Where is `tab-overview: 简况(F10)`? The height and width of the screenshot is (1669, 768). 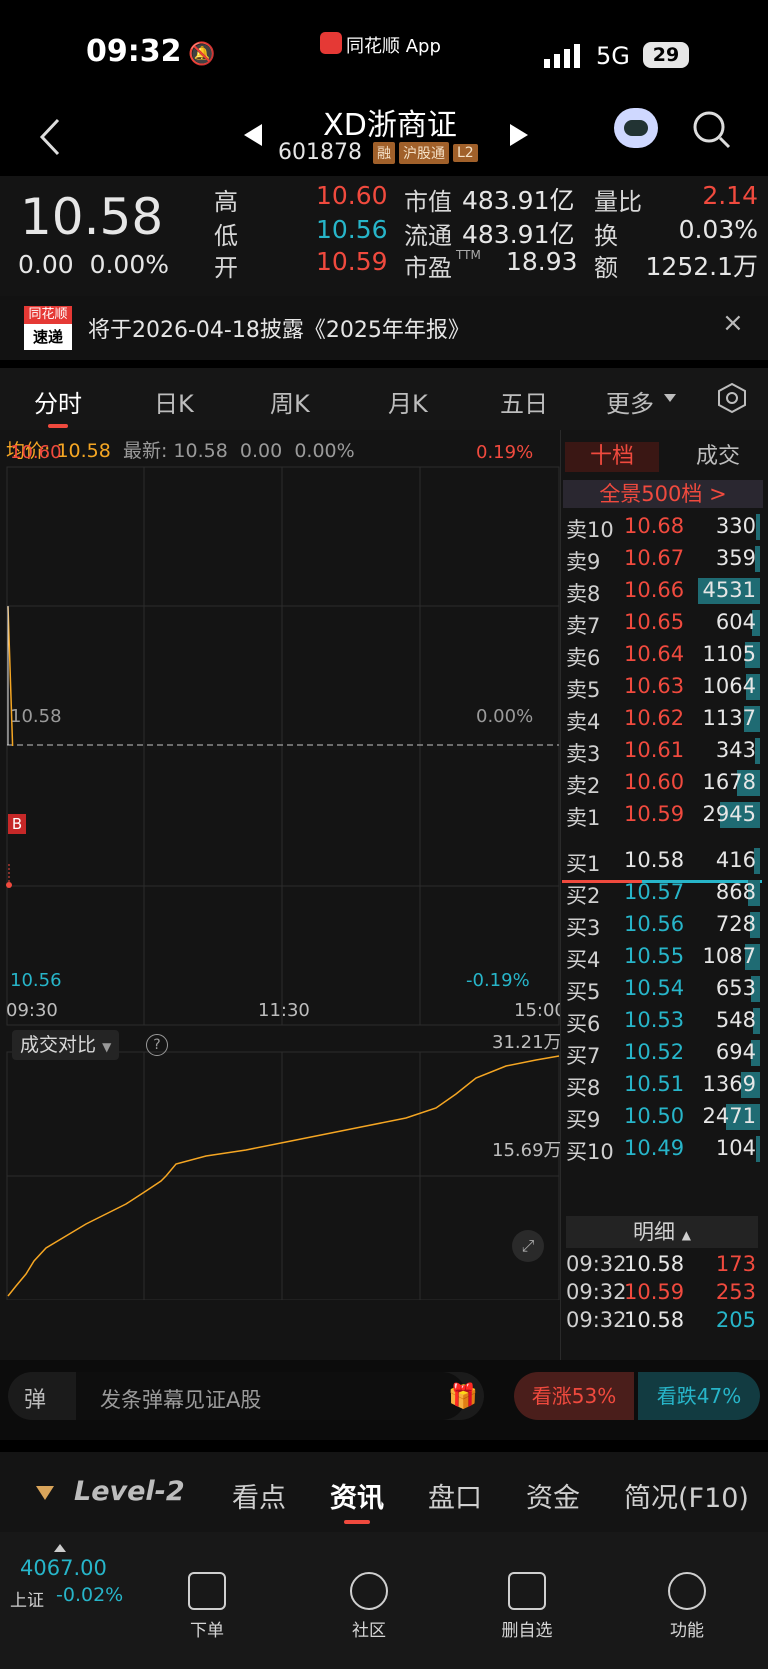
tab-overview: 简况(F10) is located at coordinates (686, 1495).